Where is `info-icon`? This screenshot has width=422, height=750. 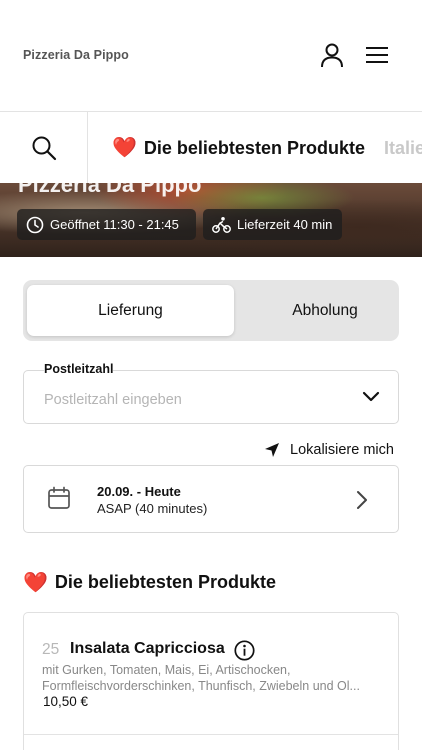
info-icon is located at coordinates (244, 650).